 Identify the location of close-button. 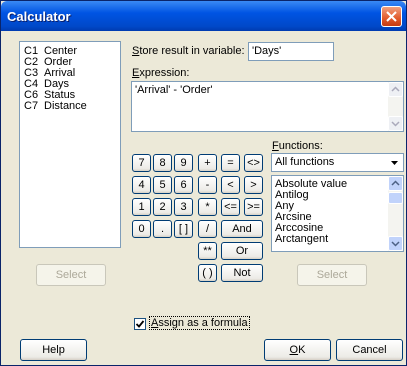
(391, 16).